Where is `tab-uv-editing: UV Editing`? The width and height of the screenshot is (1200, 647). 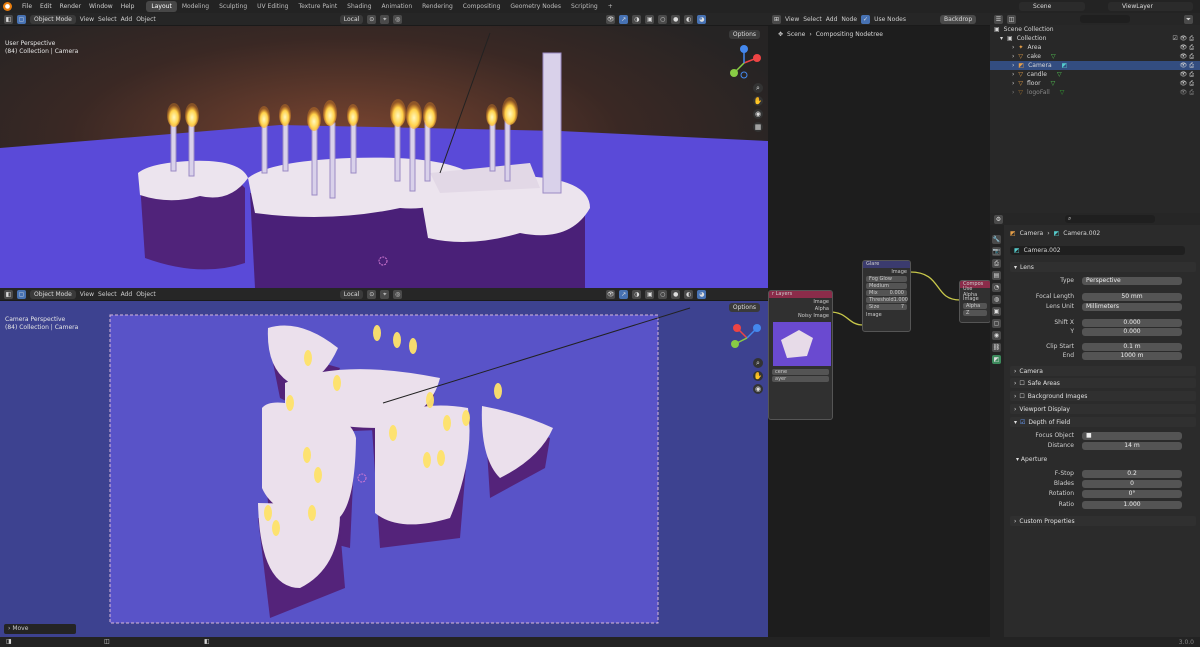
tab-uv-editing: UV Editing is located at coordinates (272, 6).